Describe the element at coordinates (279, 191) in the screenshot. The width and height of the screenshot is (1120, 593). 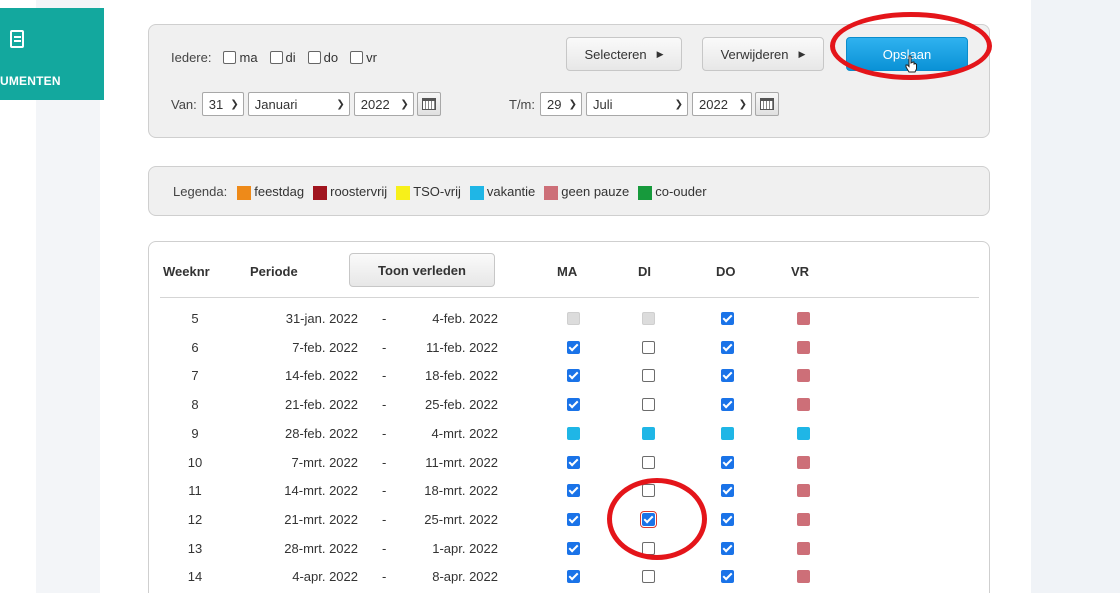
I see `legend-item-label: feestdag` at that location.